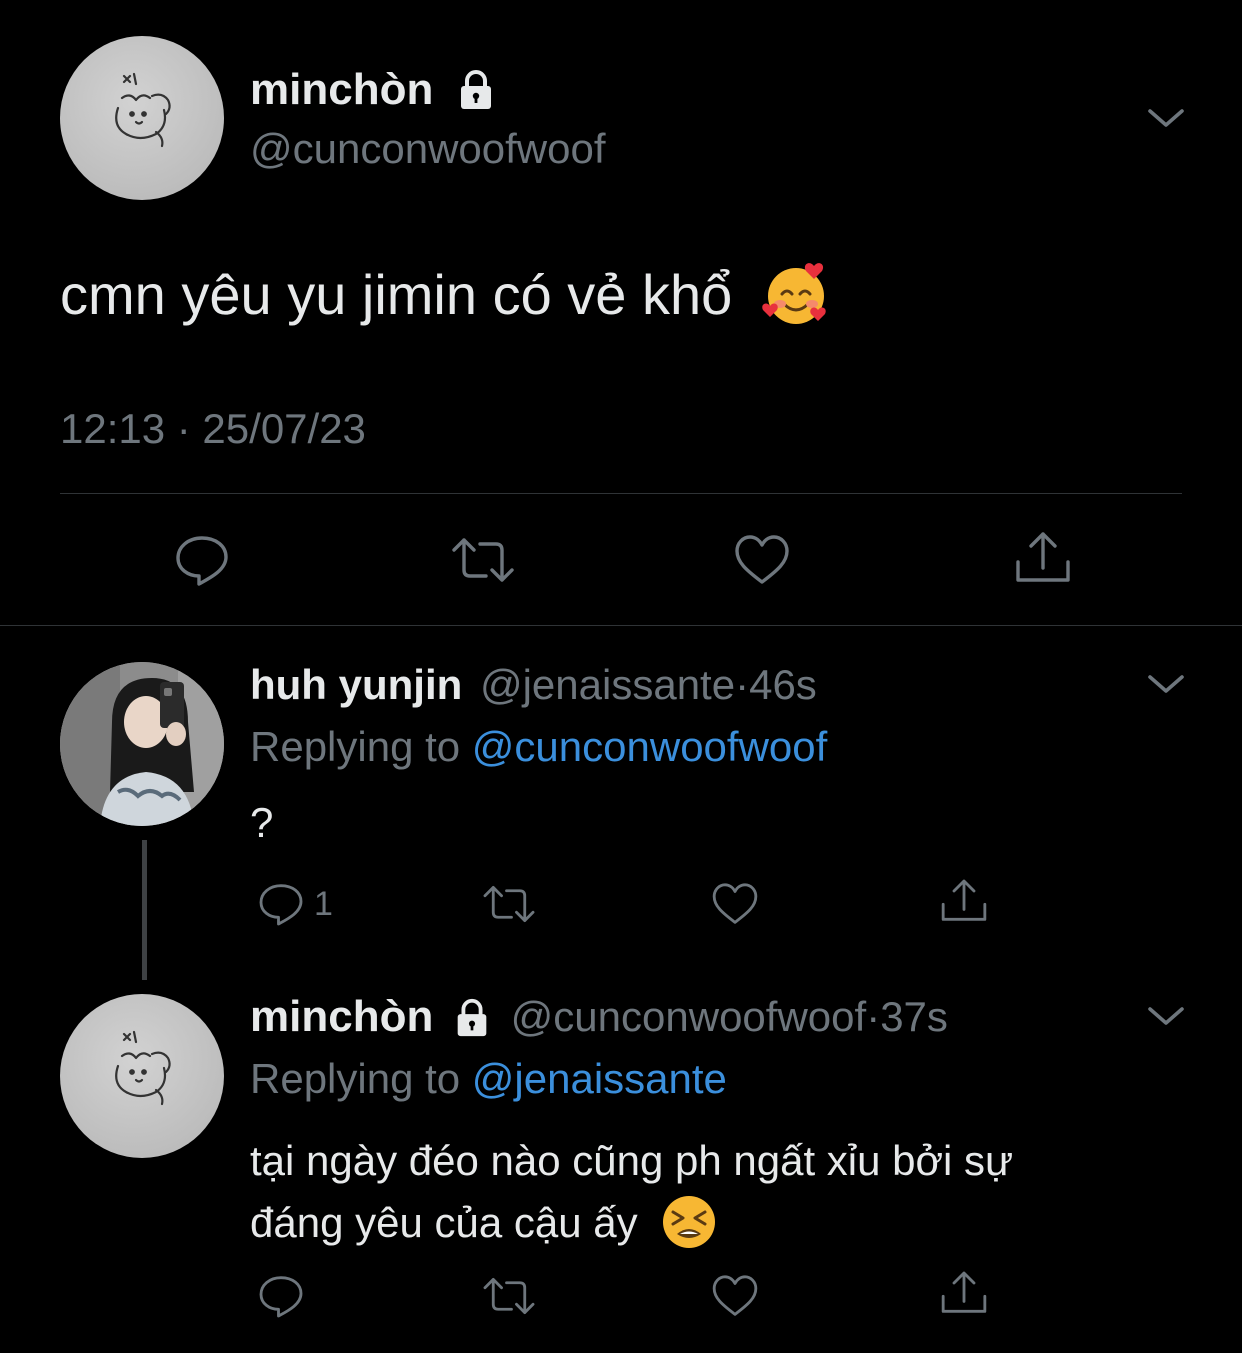  Describe the element at coordinates (144, 910) in the screenshot. I see `thread-connector` at that location.